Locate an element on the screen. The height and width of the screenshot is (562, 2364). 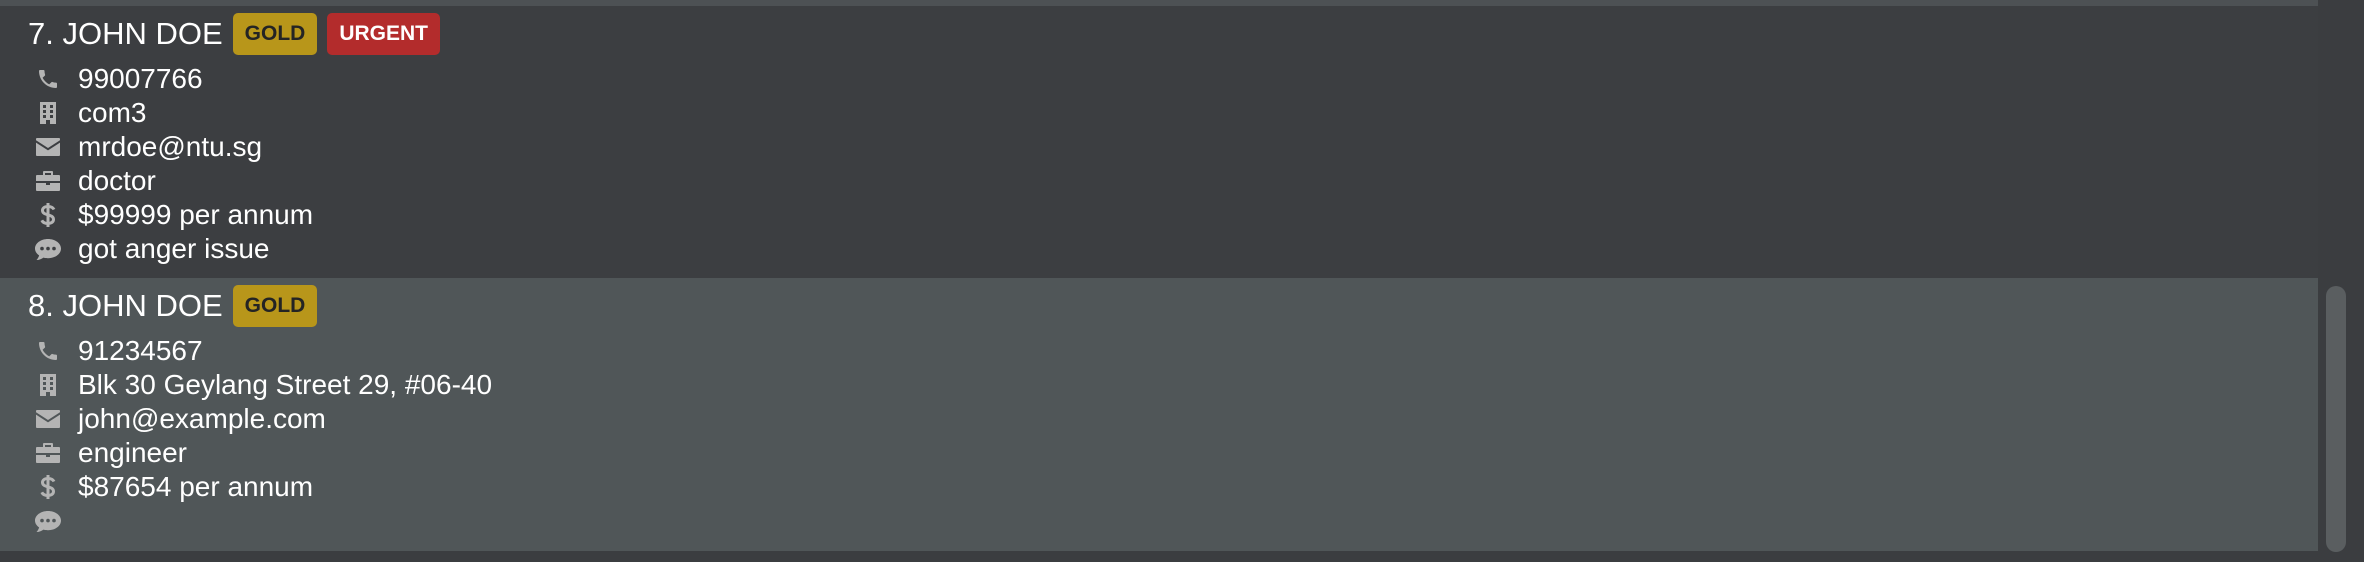
email-value: mrdoe@ntu.sg is located at coordinates (170, 146).